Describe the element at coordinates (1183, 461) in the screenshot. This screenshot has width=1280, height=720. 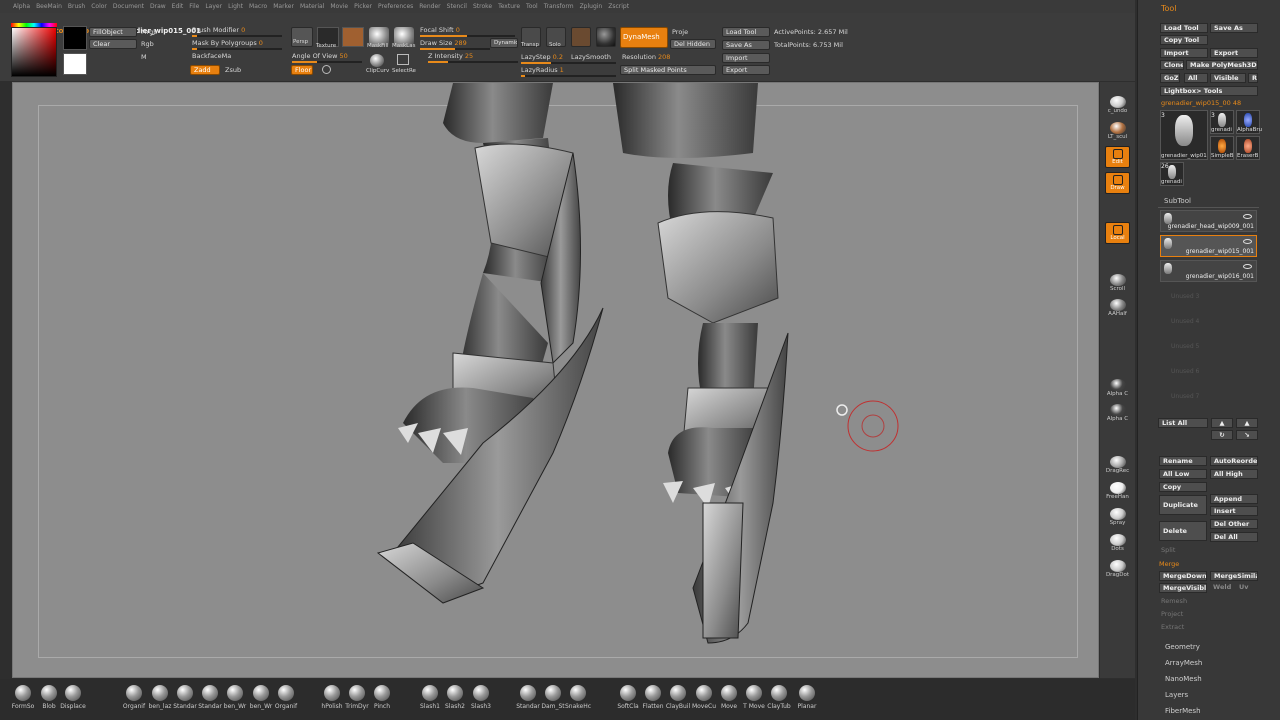
I see `op-rename-button: Rename` at that location.